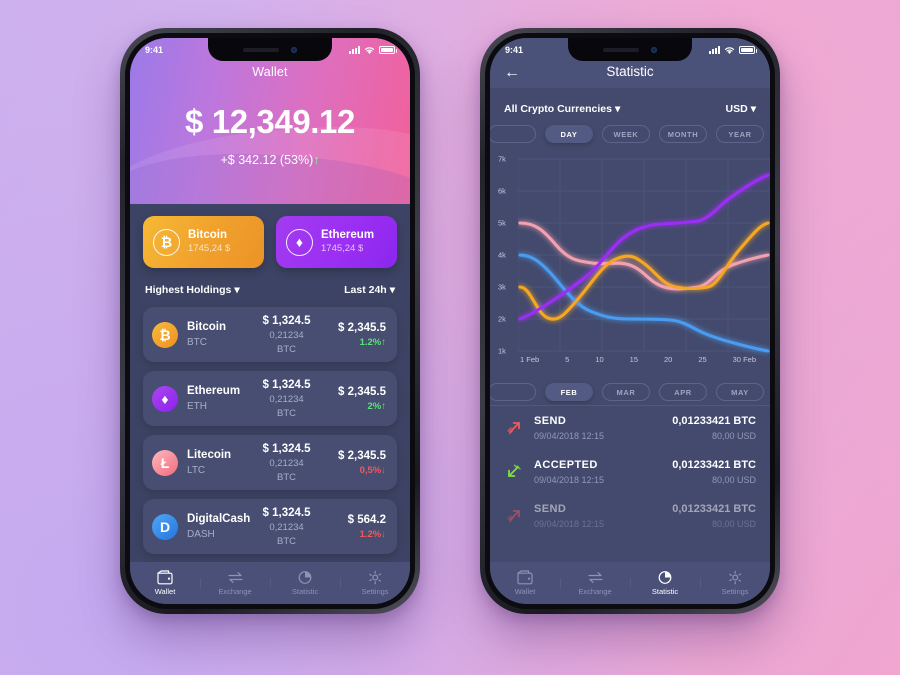  What do you see at coordinates (375, 591) in the screenshot?
I see `tab-label: Settings` at bounding box center [375, 591].